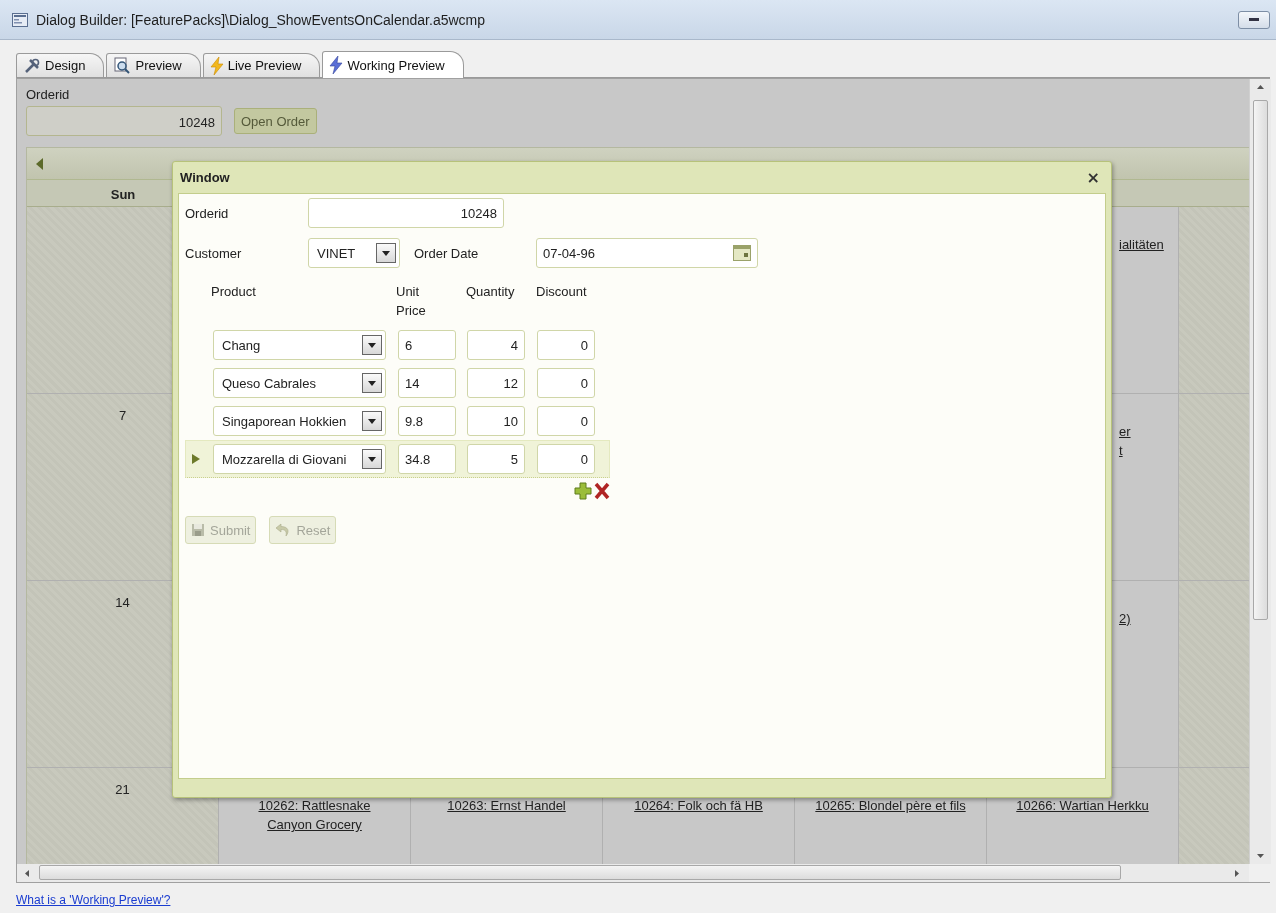  What do you see at coordinates (447, 253) in the screenshot?
I see `field-label: Order Date` at bounding box center [447, 253].